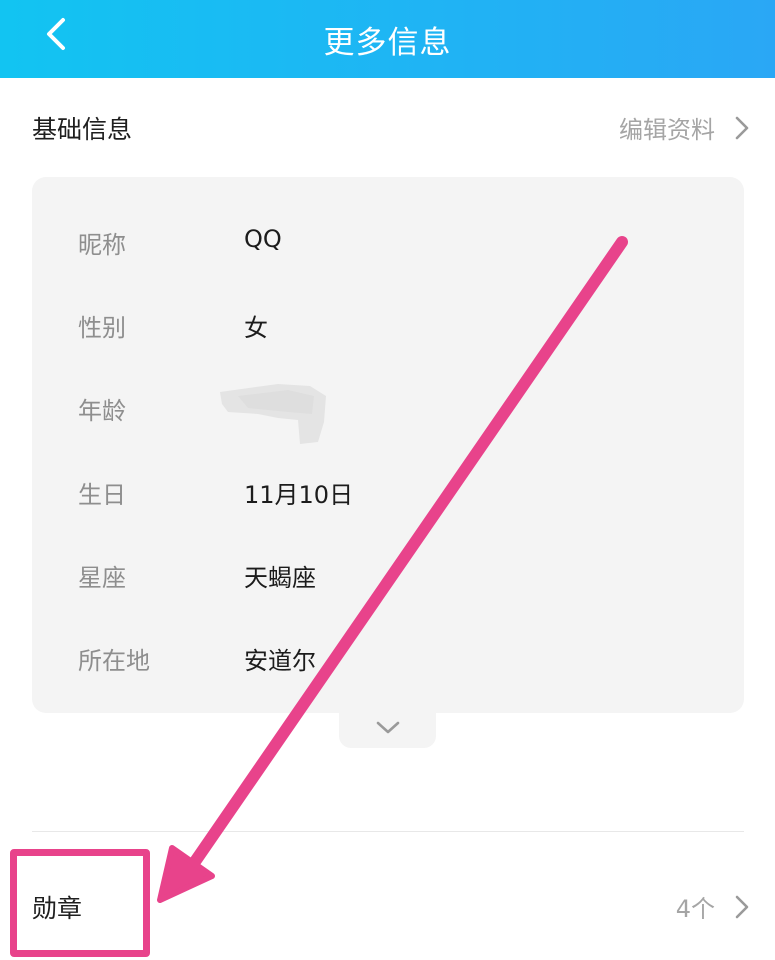 The width and height of the screenshot is (775, 960). I want to click on info-row-age: 年龄, so click(388, 405).